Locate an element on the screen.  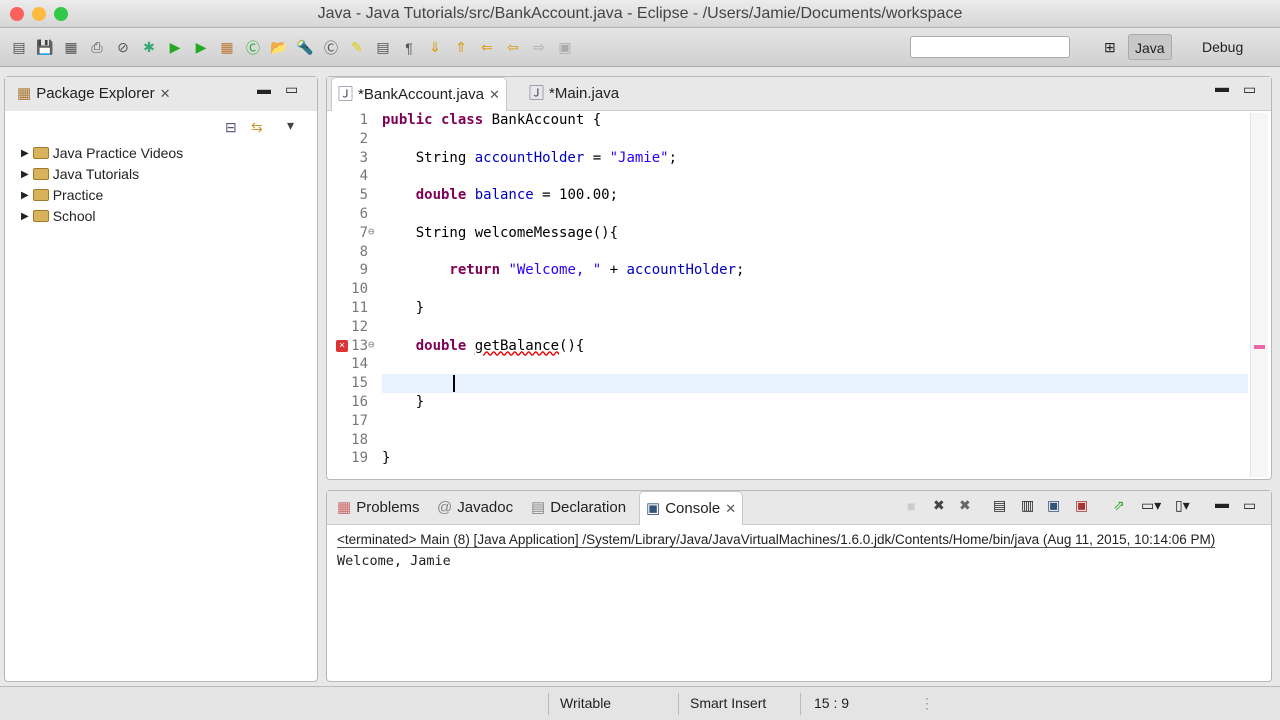
zoom-window-button is located at coordinates (61, 14).